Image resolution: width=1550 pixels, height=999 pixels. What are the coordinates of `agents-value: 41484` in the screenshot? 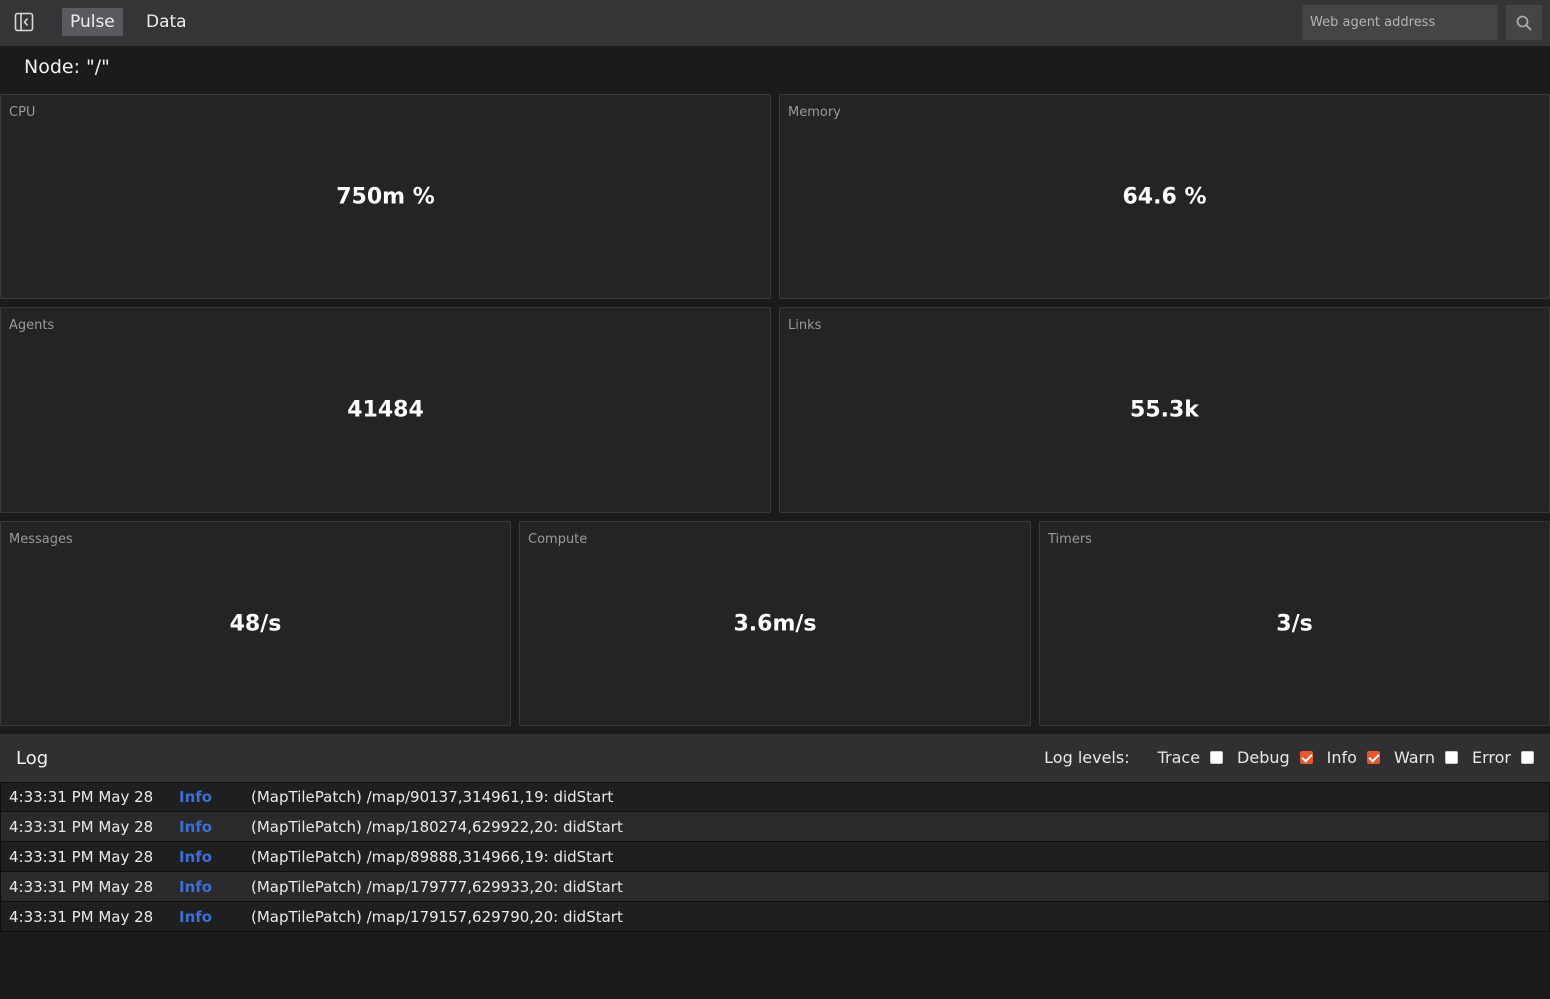 It's located at (385, 410).